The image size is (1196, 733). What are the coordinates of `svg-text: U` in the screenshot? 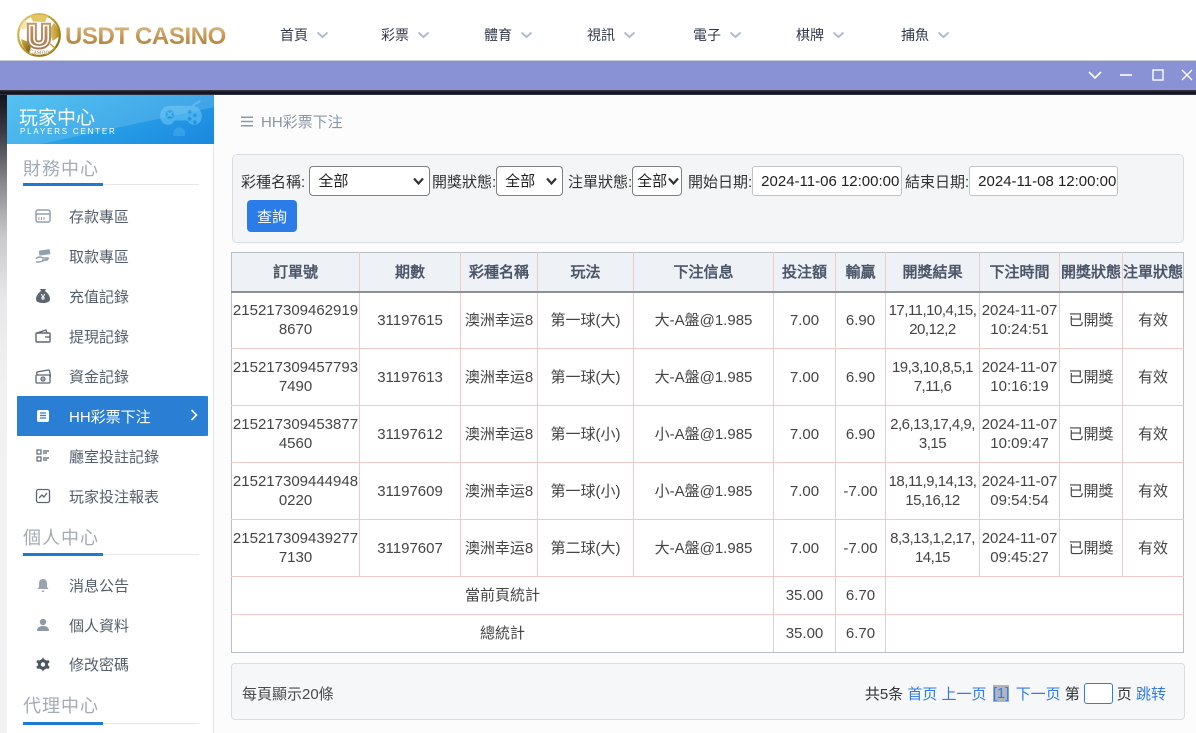 It's located at (39, 36).